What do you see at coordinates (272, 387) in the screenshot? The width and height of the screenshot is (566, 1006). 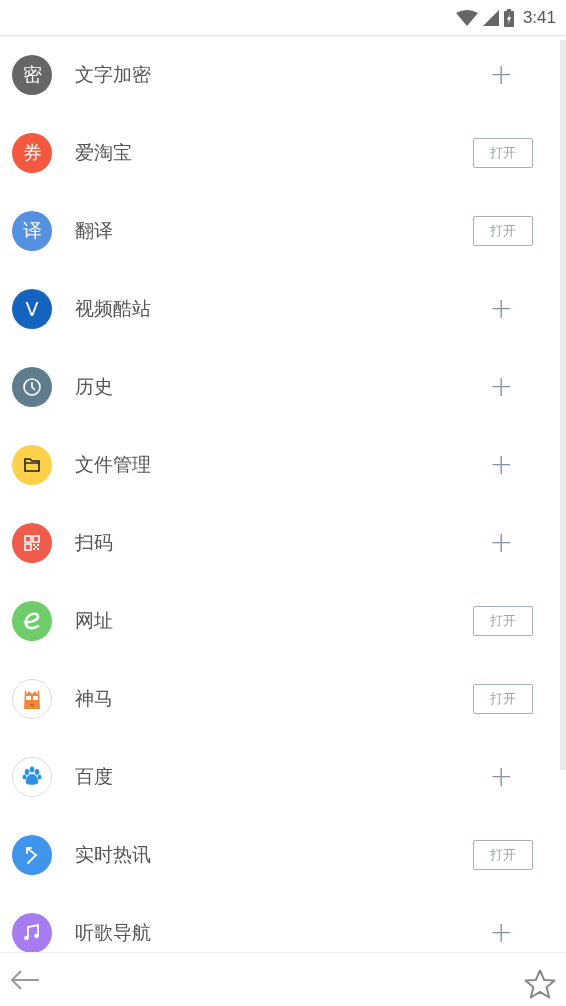 I see `item-label: 历史` at bounding box center [272, 387].